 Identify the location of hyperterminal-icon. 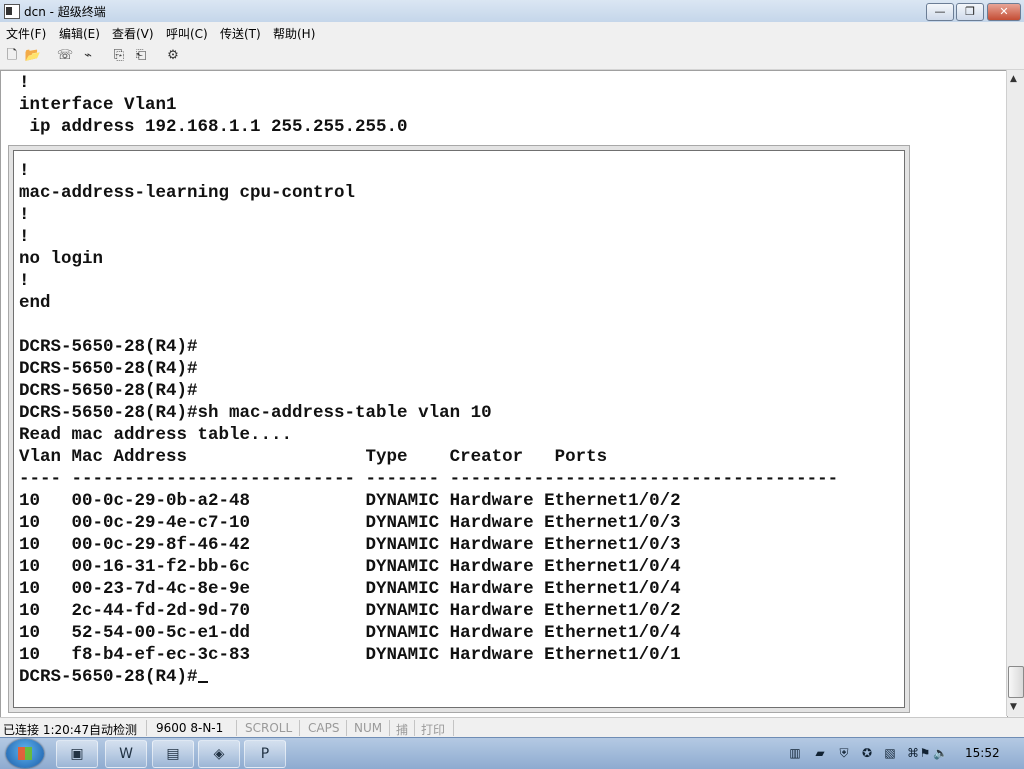
(12, 11).